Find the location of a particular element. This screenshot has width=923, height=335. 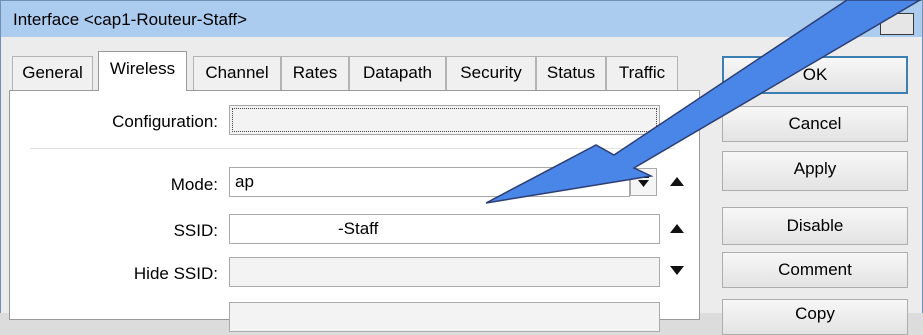

copy-button: Copy is located at coordinates (815, 317).